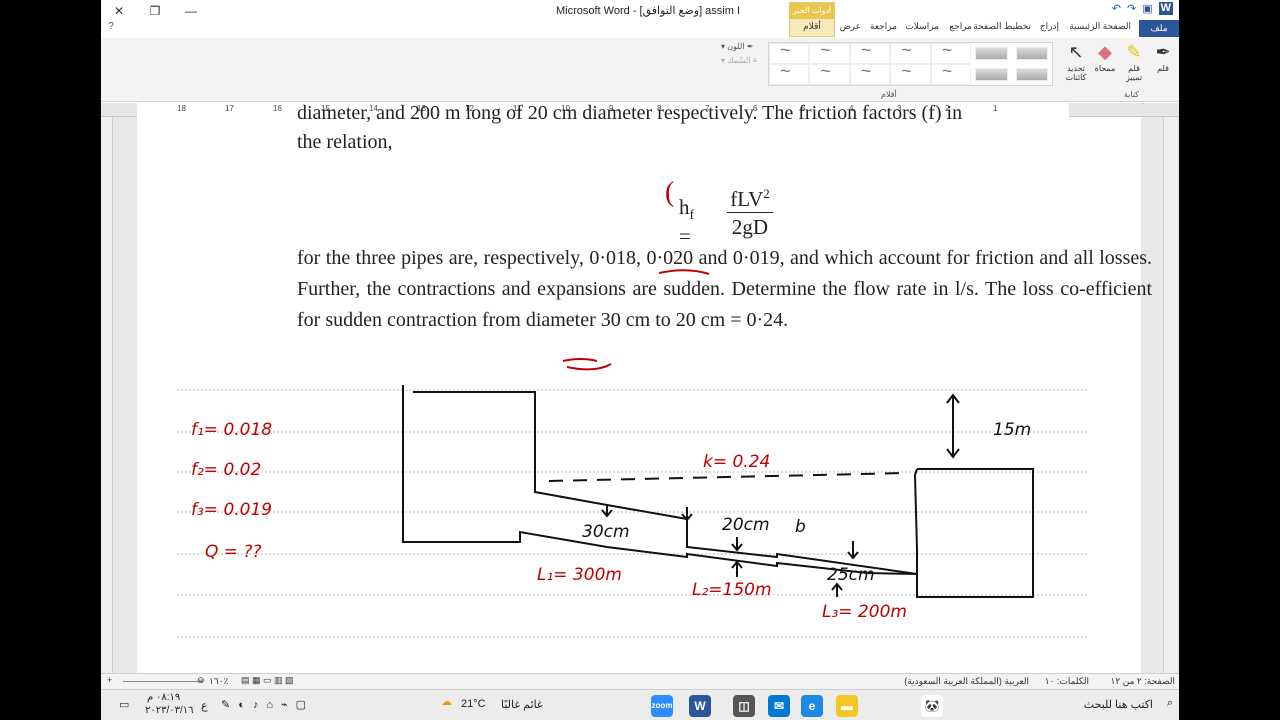 Image resolution: width=1280 pixels, height=720 pixels. Describe the element at coordinates (746, 525) in the screenshot. I see `ink-d2: 20cm` at that location.